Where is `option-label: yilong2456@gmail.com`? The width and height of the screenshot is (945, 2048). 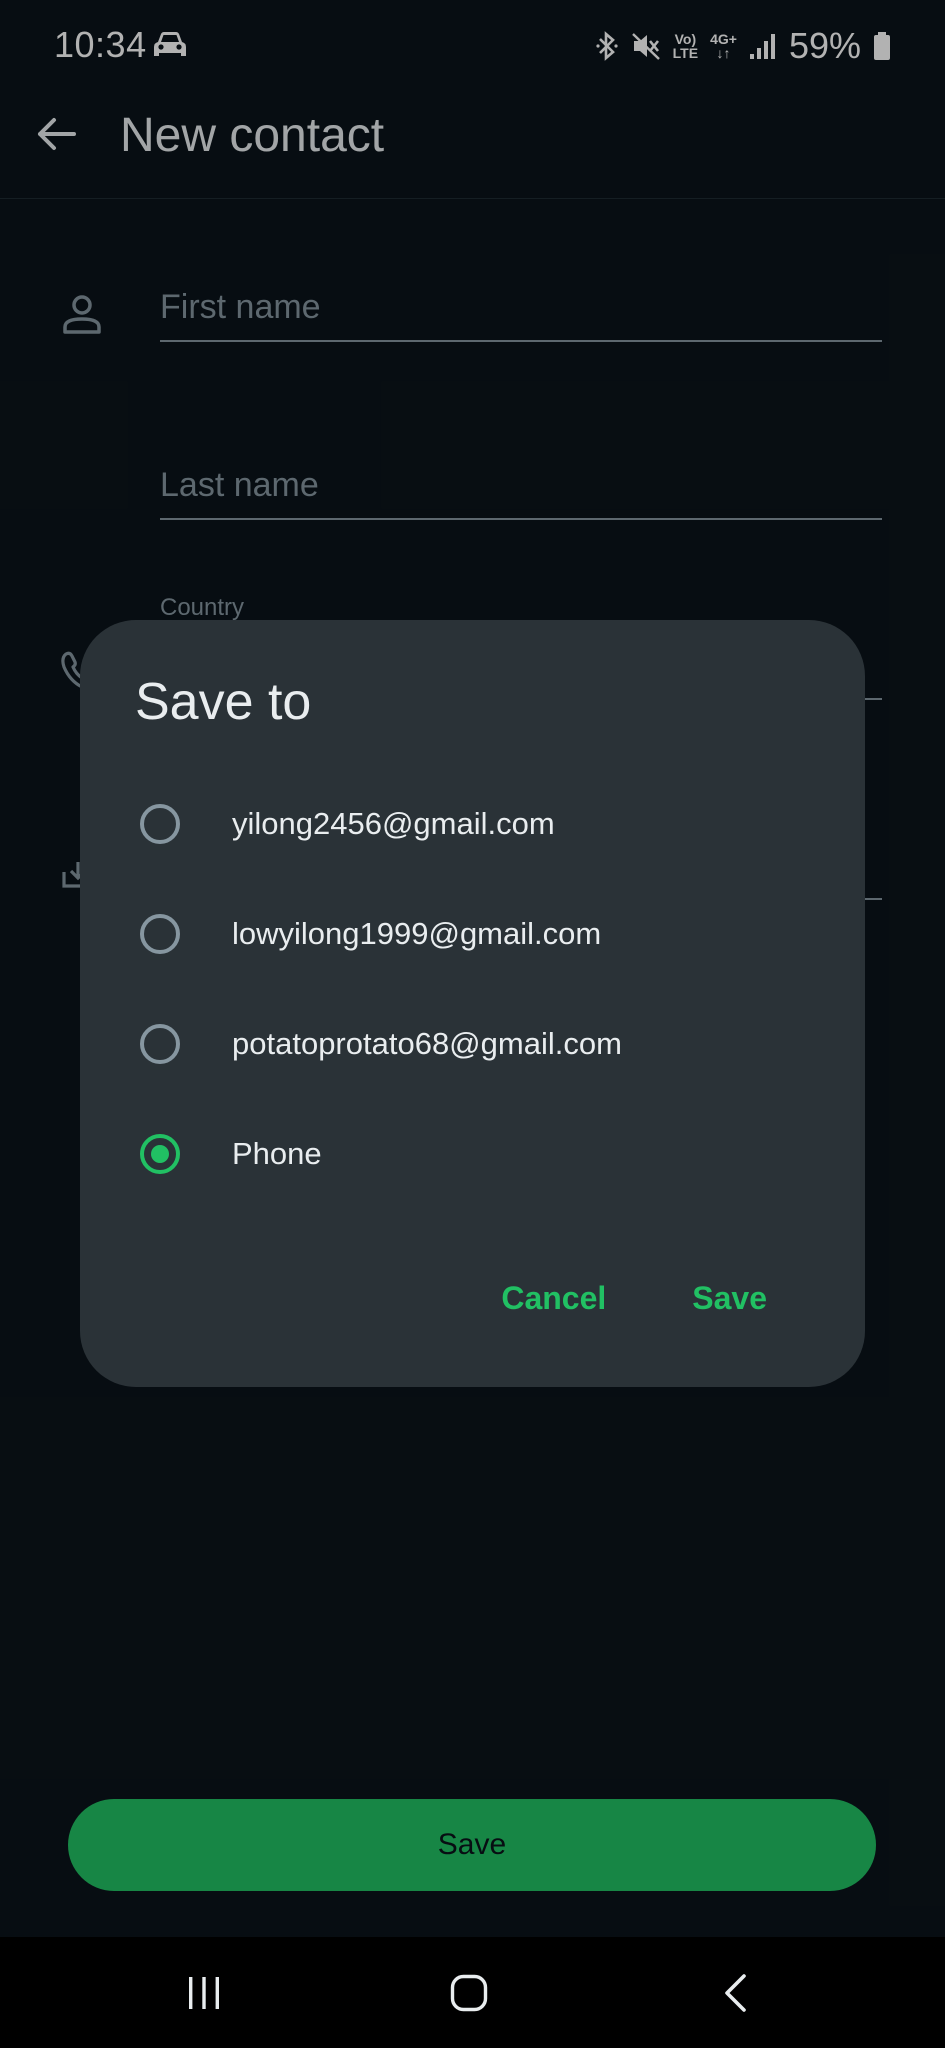 option-label: yilong2456@gmail.com is located at coordinates (393, 823).